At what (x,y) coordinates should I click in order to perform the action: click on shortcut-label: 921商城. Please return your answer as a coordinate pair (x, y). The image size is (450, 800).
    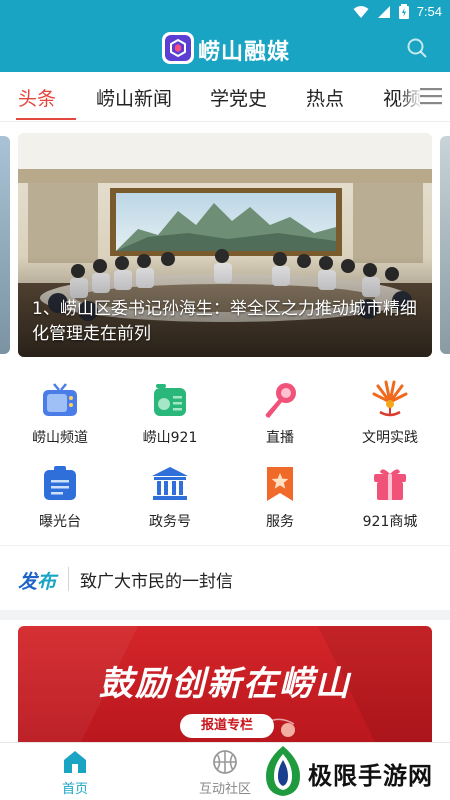
    Looking at the image, I should click on (390, 522).